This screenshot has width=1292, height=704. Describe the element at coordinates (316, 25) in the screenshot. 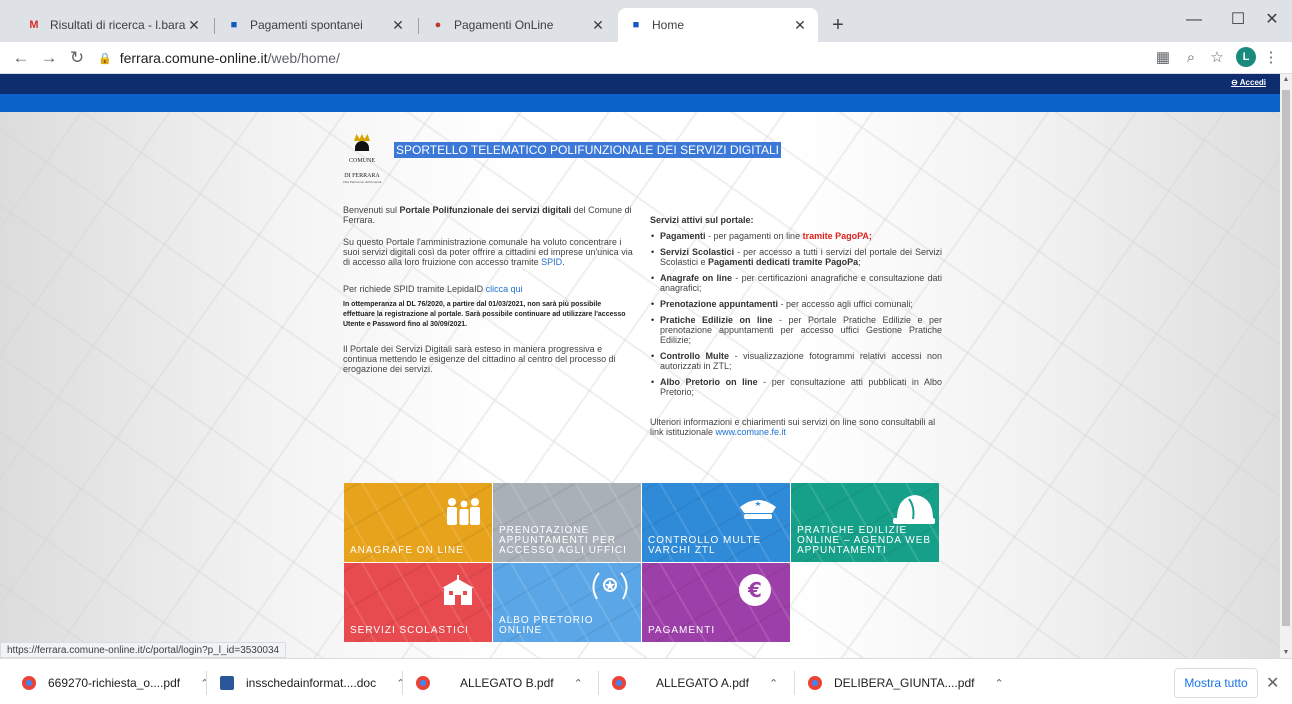

I see `tab-pagamenti-spontanei: ■ Pagamenti spontanei ✕` at that location.